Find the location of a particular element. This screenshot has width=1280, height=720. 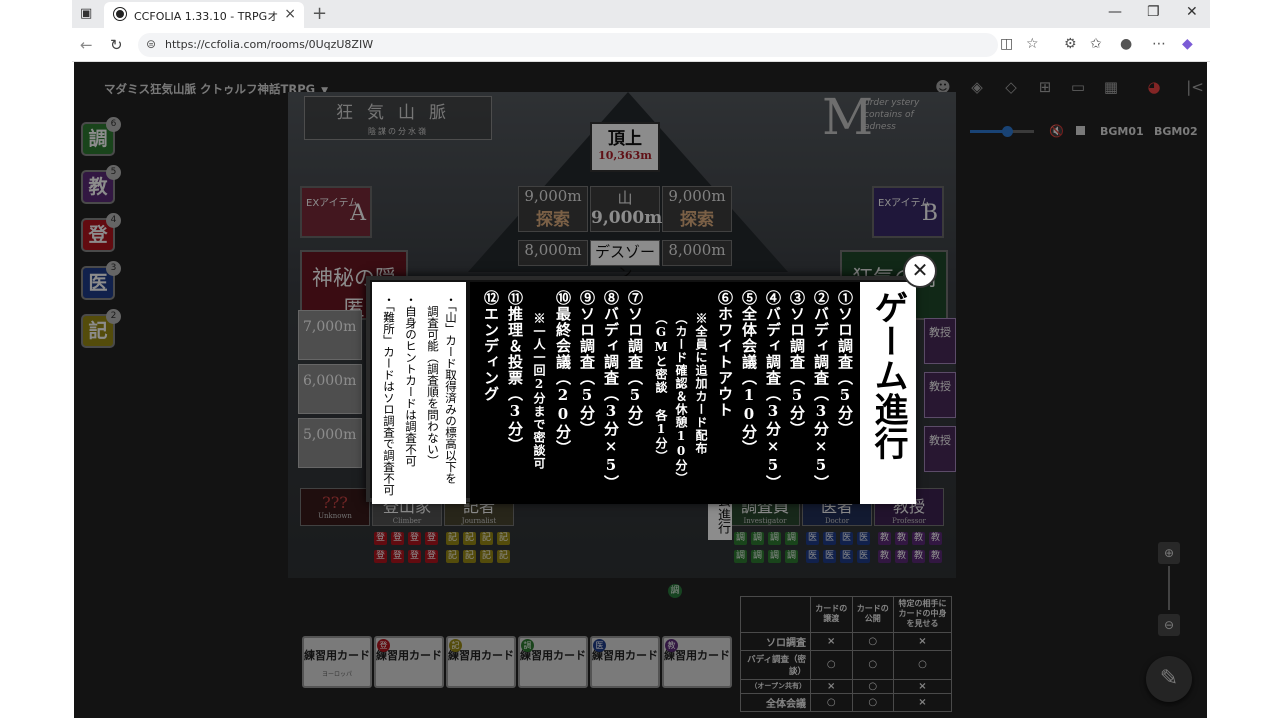

tab-title: CCFOLIA 1.33.10 - TRPGオンラインセッション is located at coordinates (206, 16).